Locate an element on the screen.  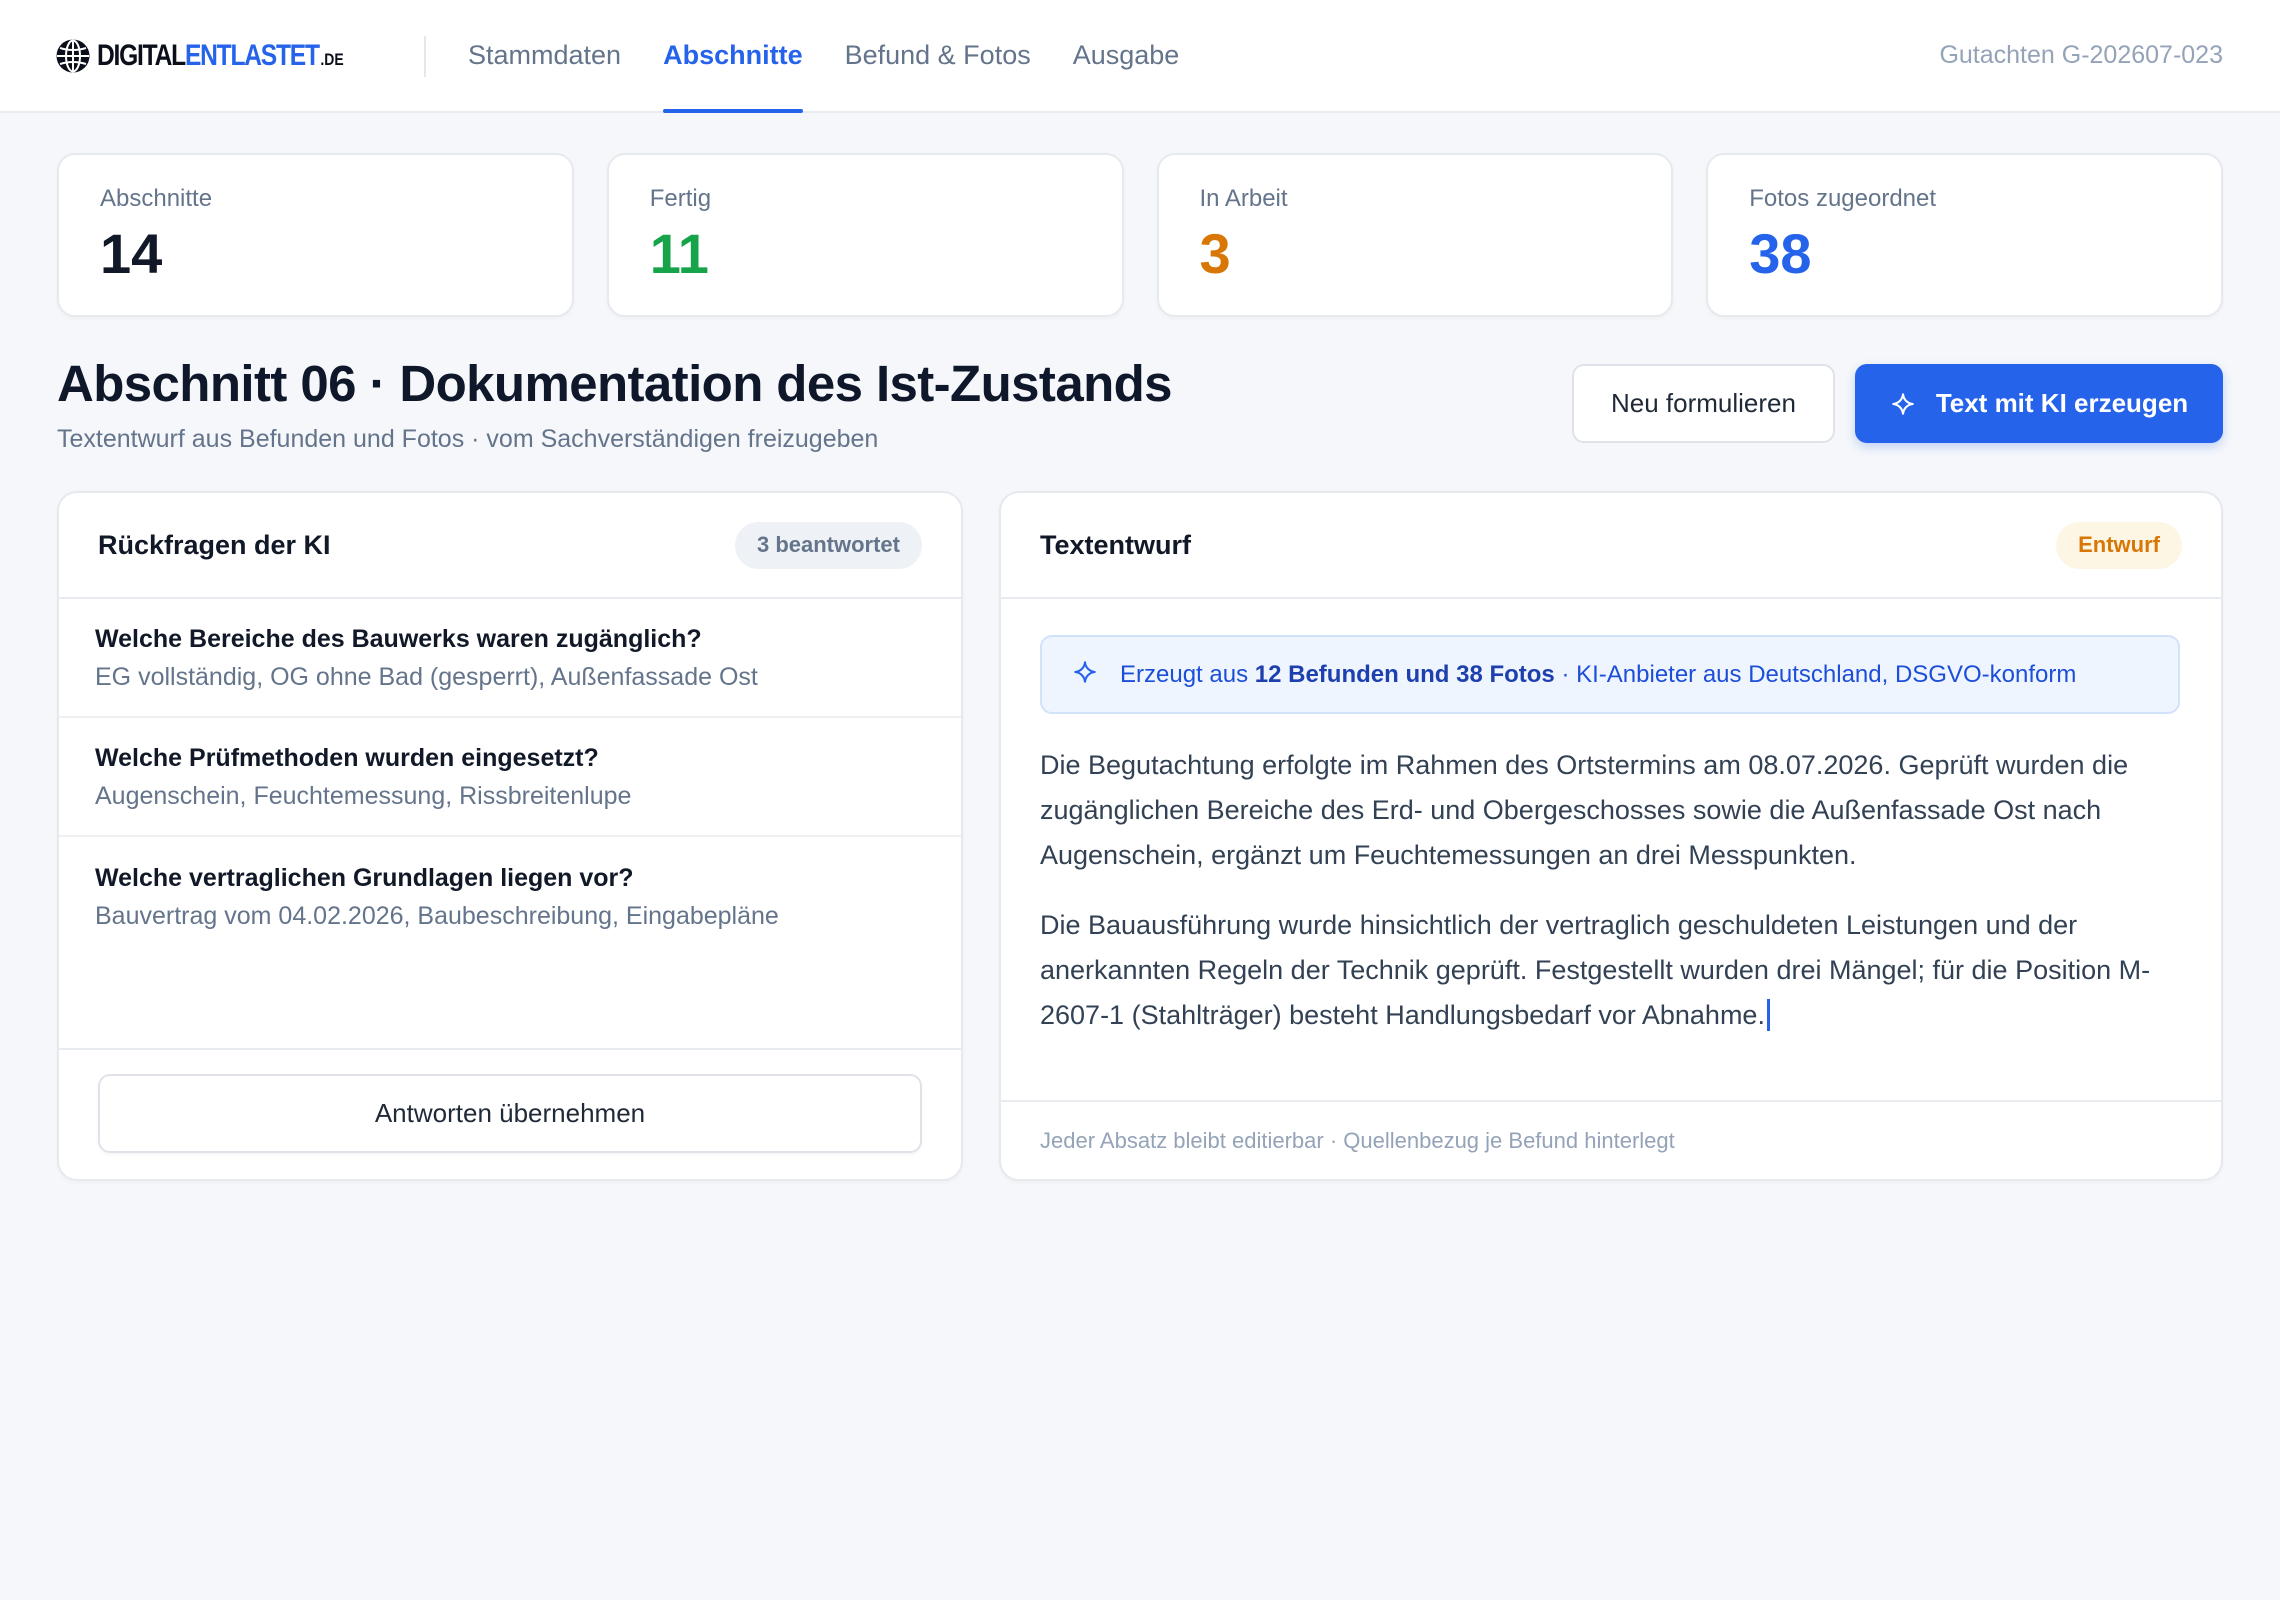
stat-value: 11 is located at coordinates (679, 253).